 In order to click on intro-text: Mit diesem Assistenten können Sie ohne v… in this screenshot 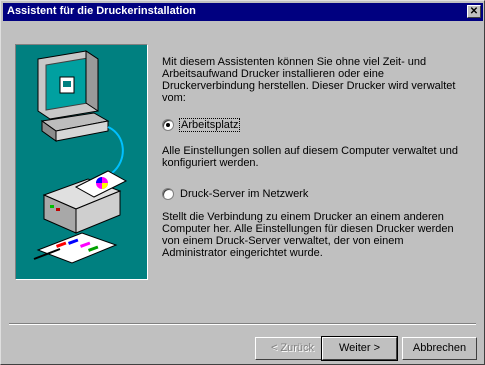, I will do `click(309, 80)`.